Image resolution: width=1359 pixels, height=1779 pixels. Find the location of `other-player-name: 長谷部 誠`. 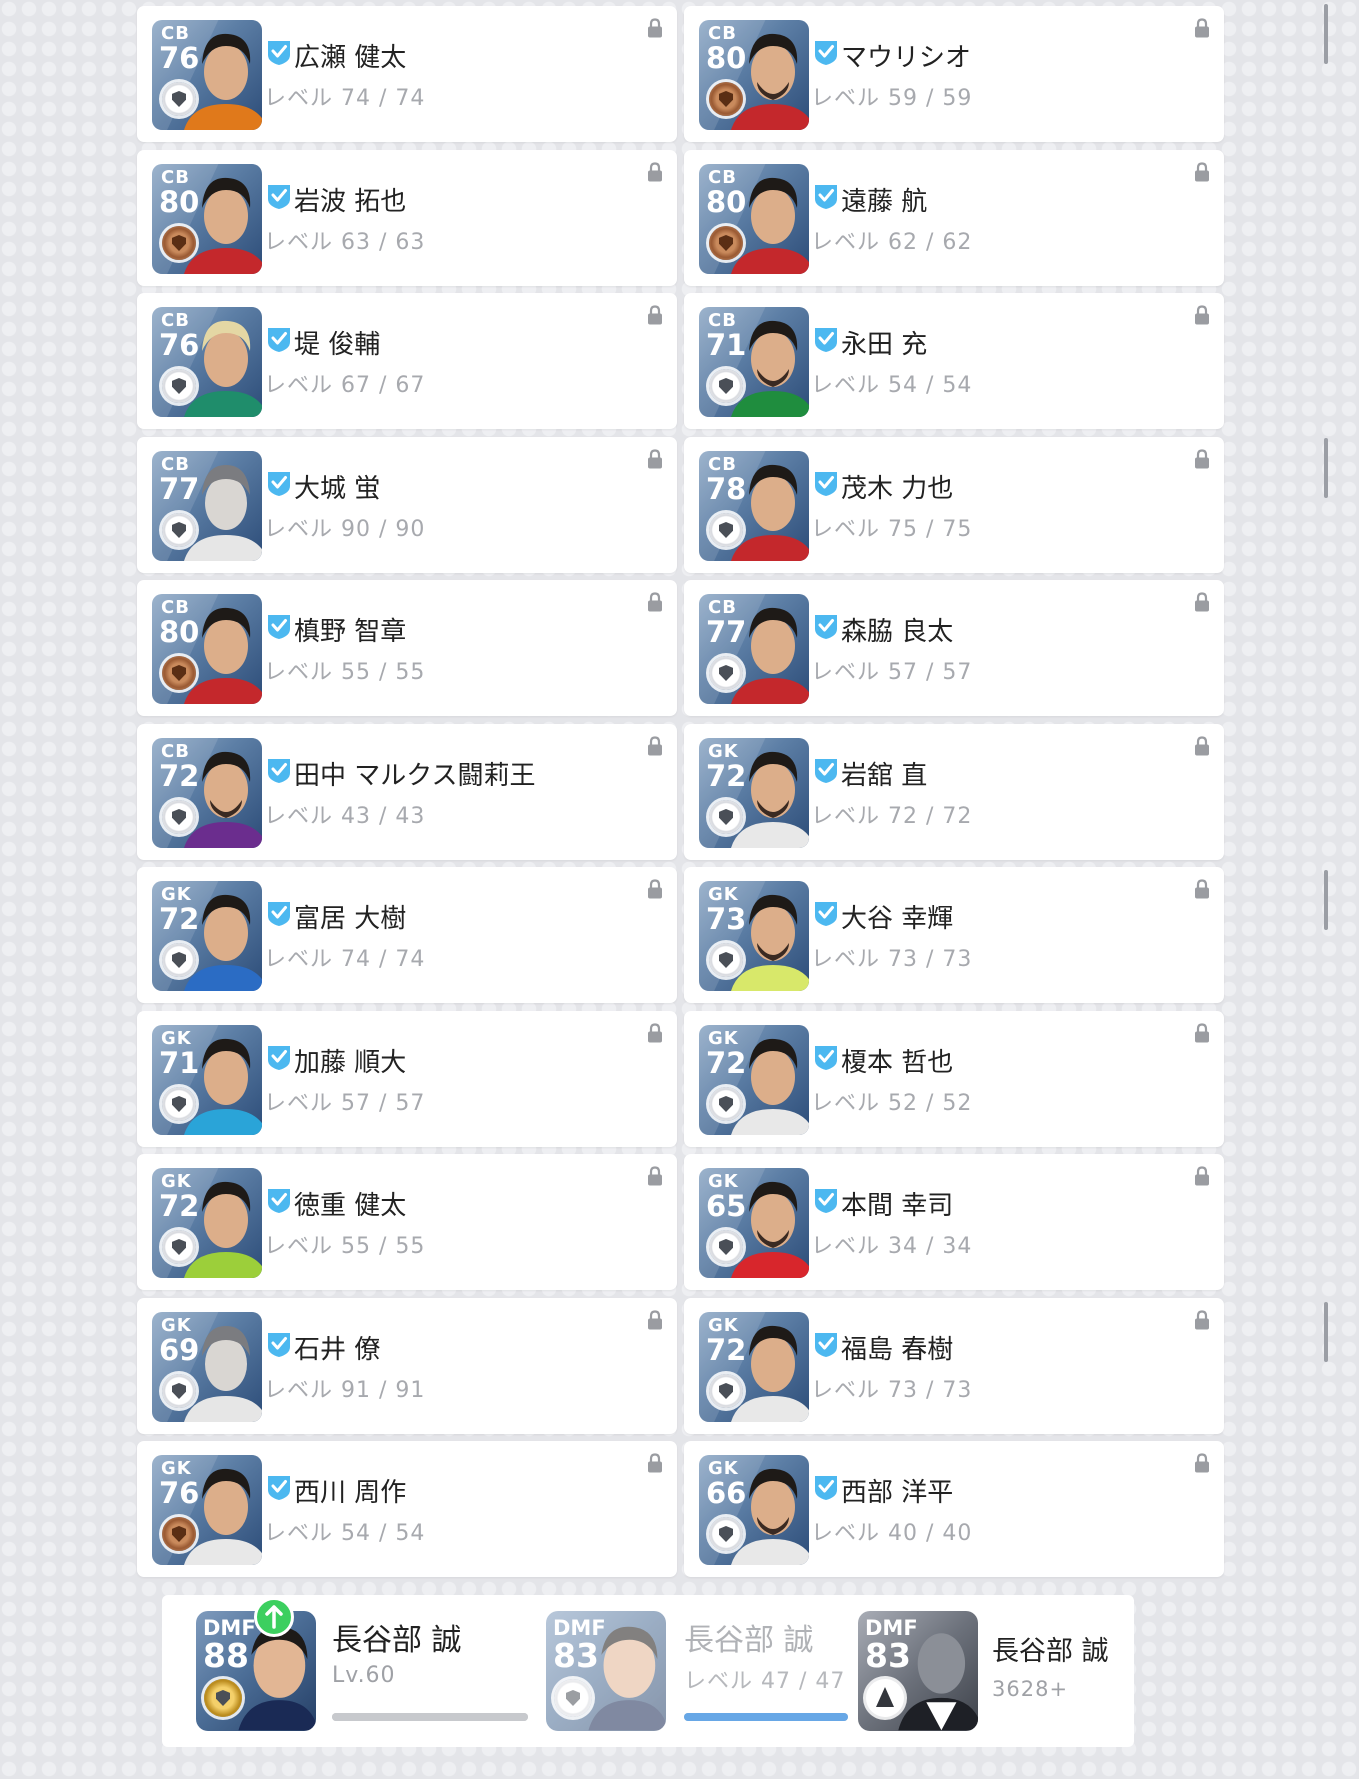

other-player-name: 長谷部 誠 is located at coordinates (1050, 1651).